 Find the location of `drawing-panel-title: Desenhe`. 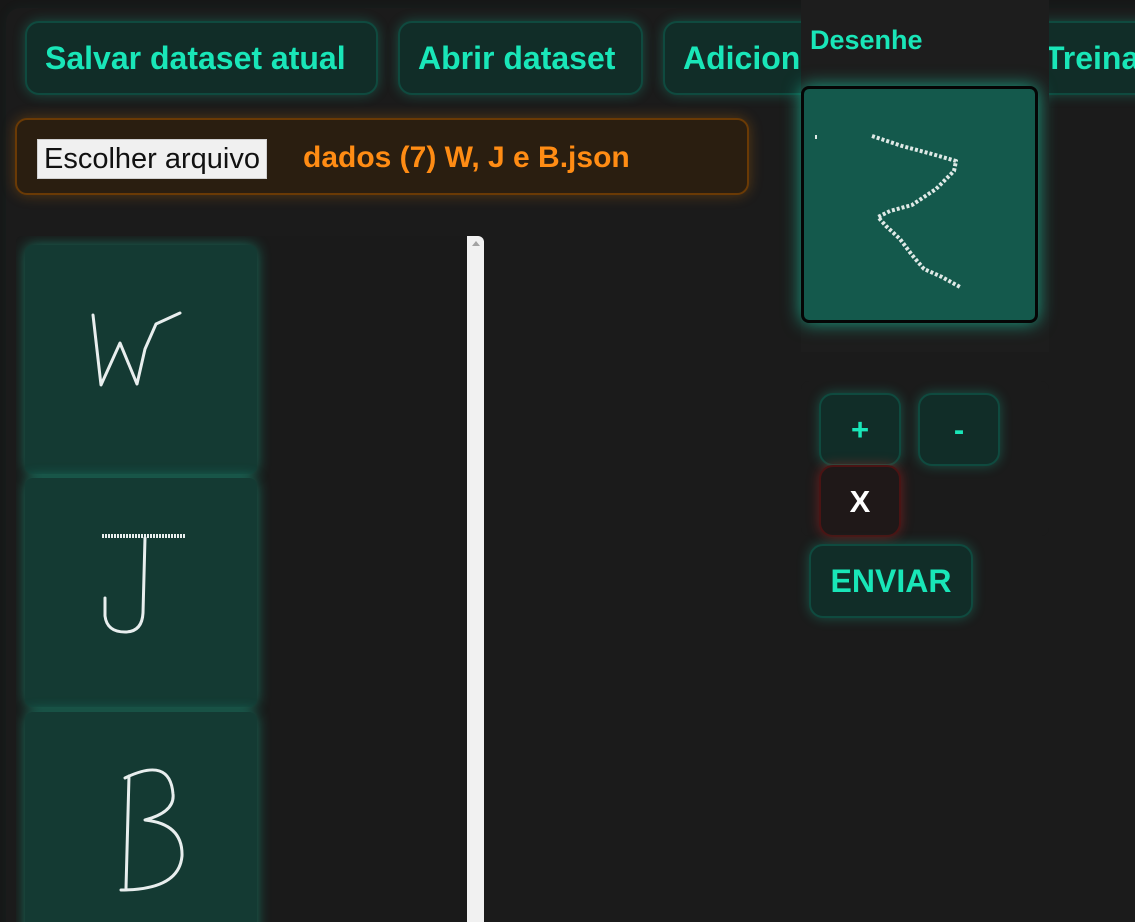

drawing-panel-title: Desenhe is located at coordinates (866, 40).